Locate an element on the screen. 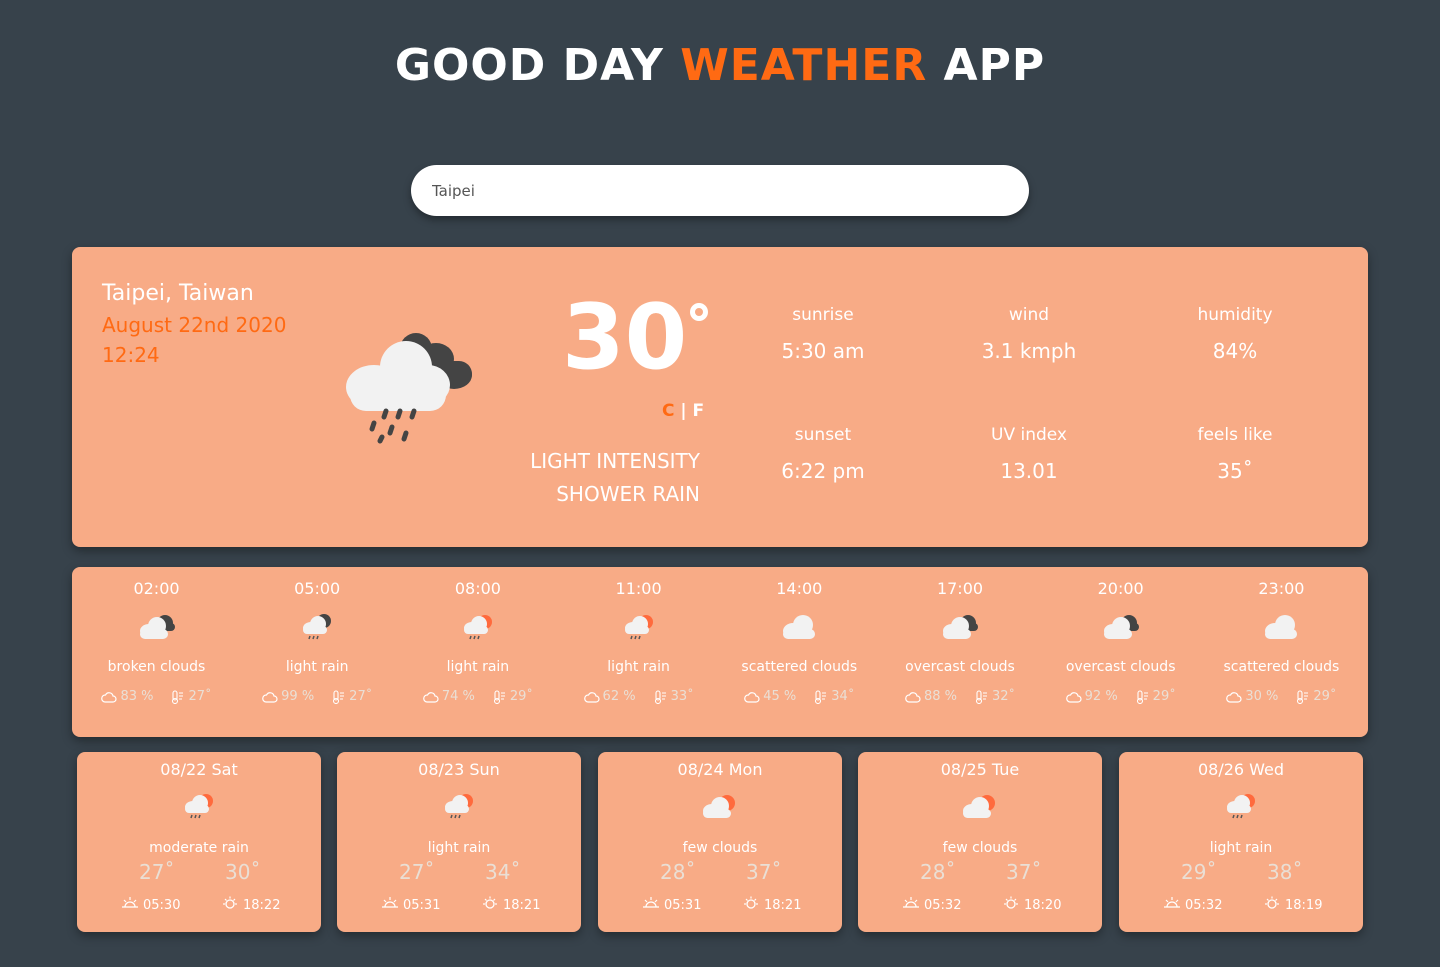  cloudiness: 83 % is located at coordinates (127, 696).